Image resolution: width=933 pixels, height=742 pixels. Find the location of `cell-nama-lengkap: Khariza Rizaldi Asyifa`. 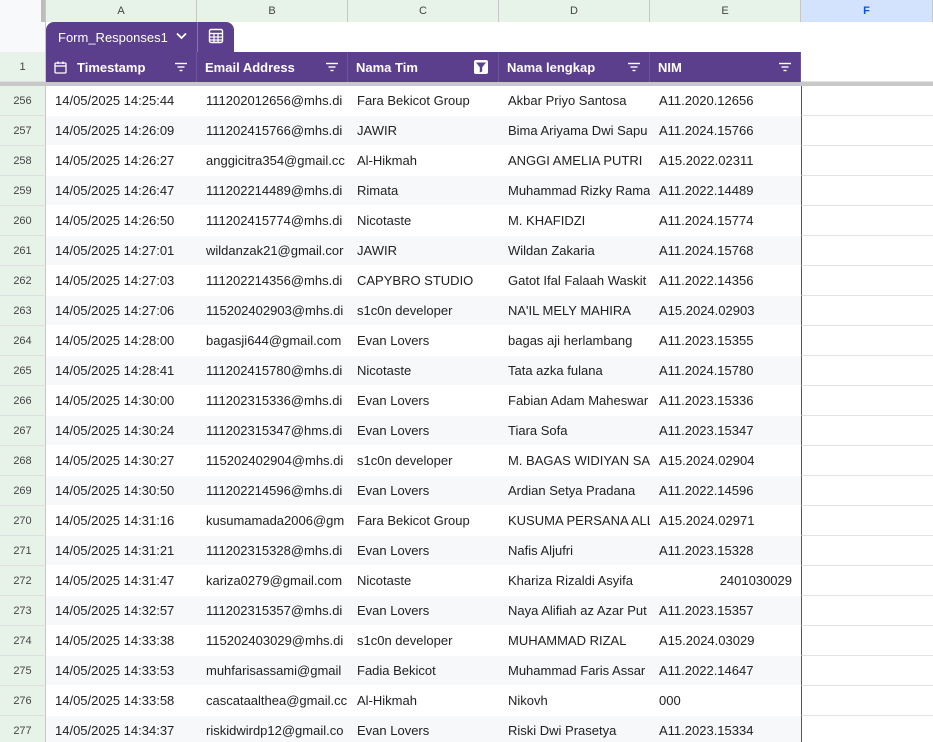

cell-nama-lengkap: Khariza Rizaldi Asyifa is located at coordinates (574, 581).